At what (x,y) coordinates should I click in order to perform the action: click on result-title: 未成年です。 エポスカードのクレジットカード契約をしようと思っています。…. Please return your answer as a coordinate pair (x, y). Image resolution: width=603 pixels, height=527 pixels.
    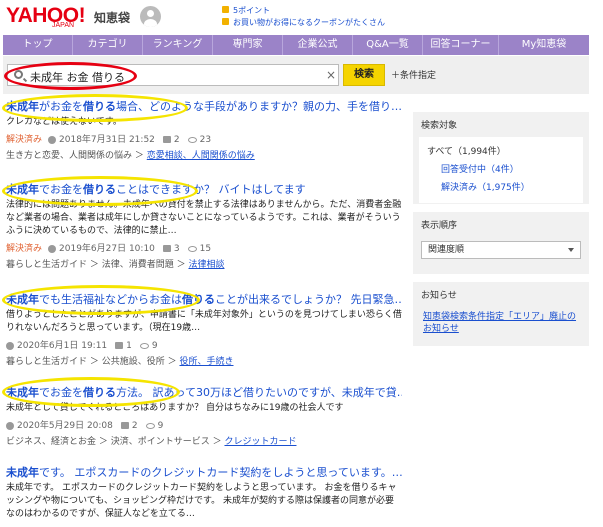
    Looking at the image, I should click on (204, 473).